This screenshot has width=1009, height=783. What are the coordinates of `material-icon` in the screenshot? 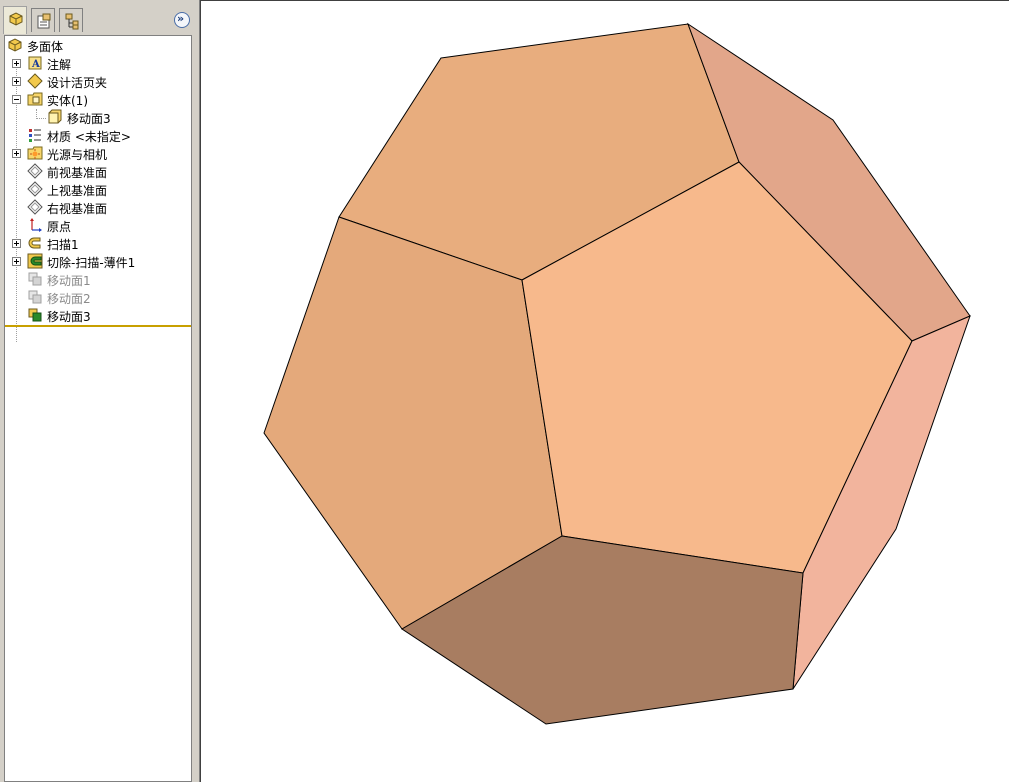 It's located at (35, 135).